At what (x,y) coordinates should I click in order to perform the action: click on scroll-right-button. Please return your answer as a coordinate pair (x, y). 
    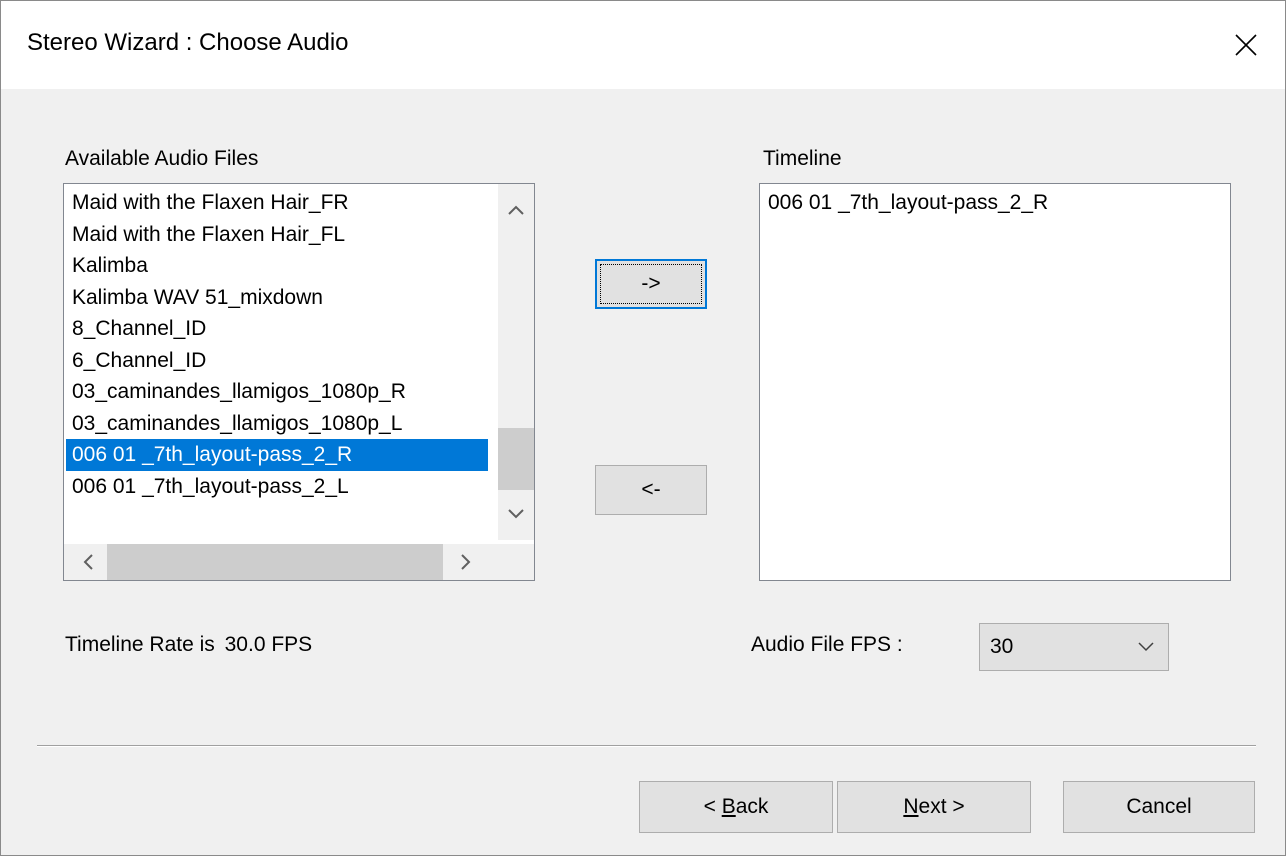
    Looking at the image, I should click on (466, 562).